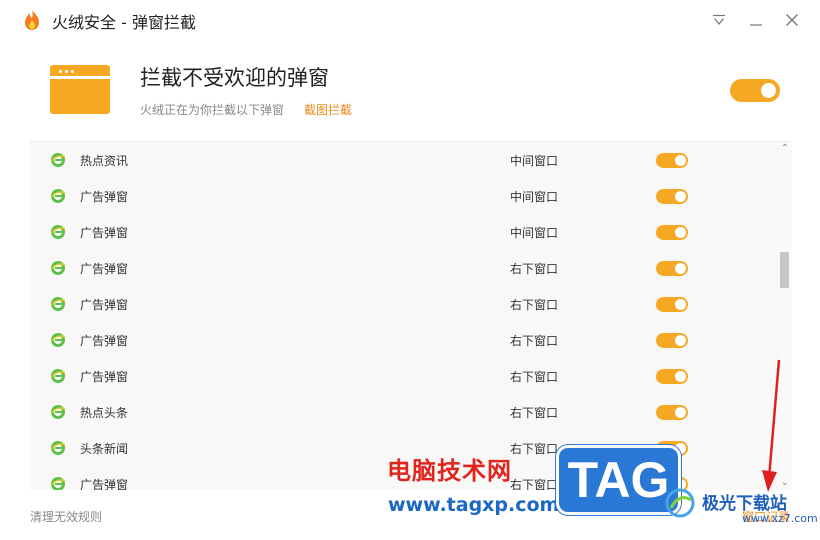  I want to click on list-scrollbar: ⌃ ⌄, so click(785, 316).